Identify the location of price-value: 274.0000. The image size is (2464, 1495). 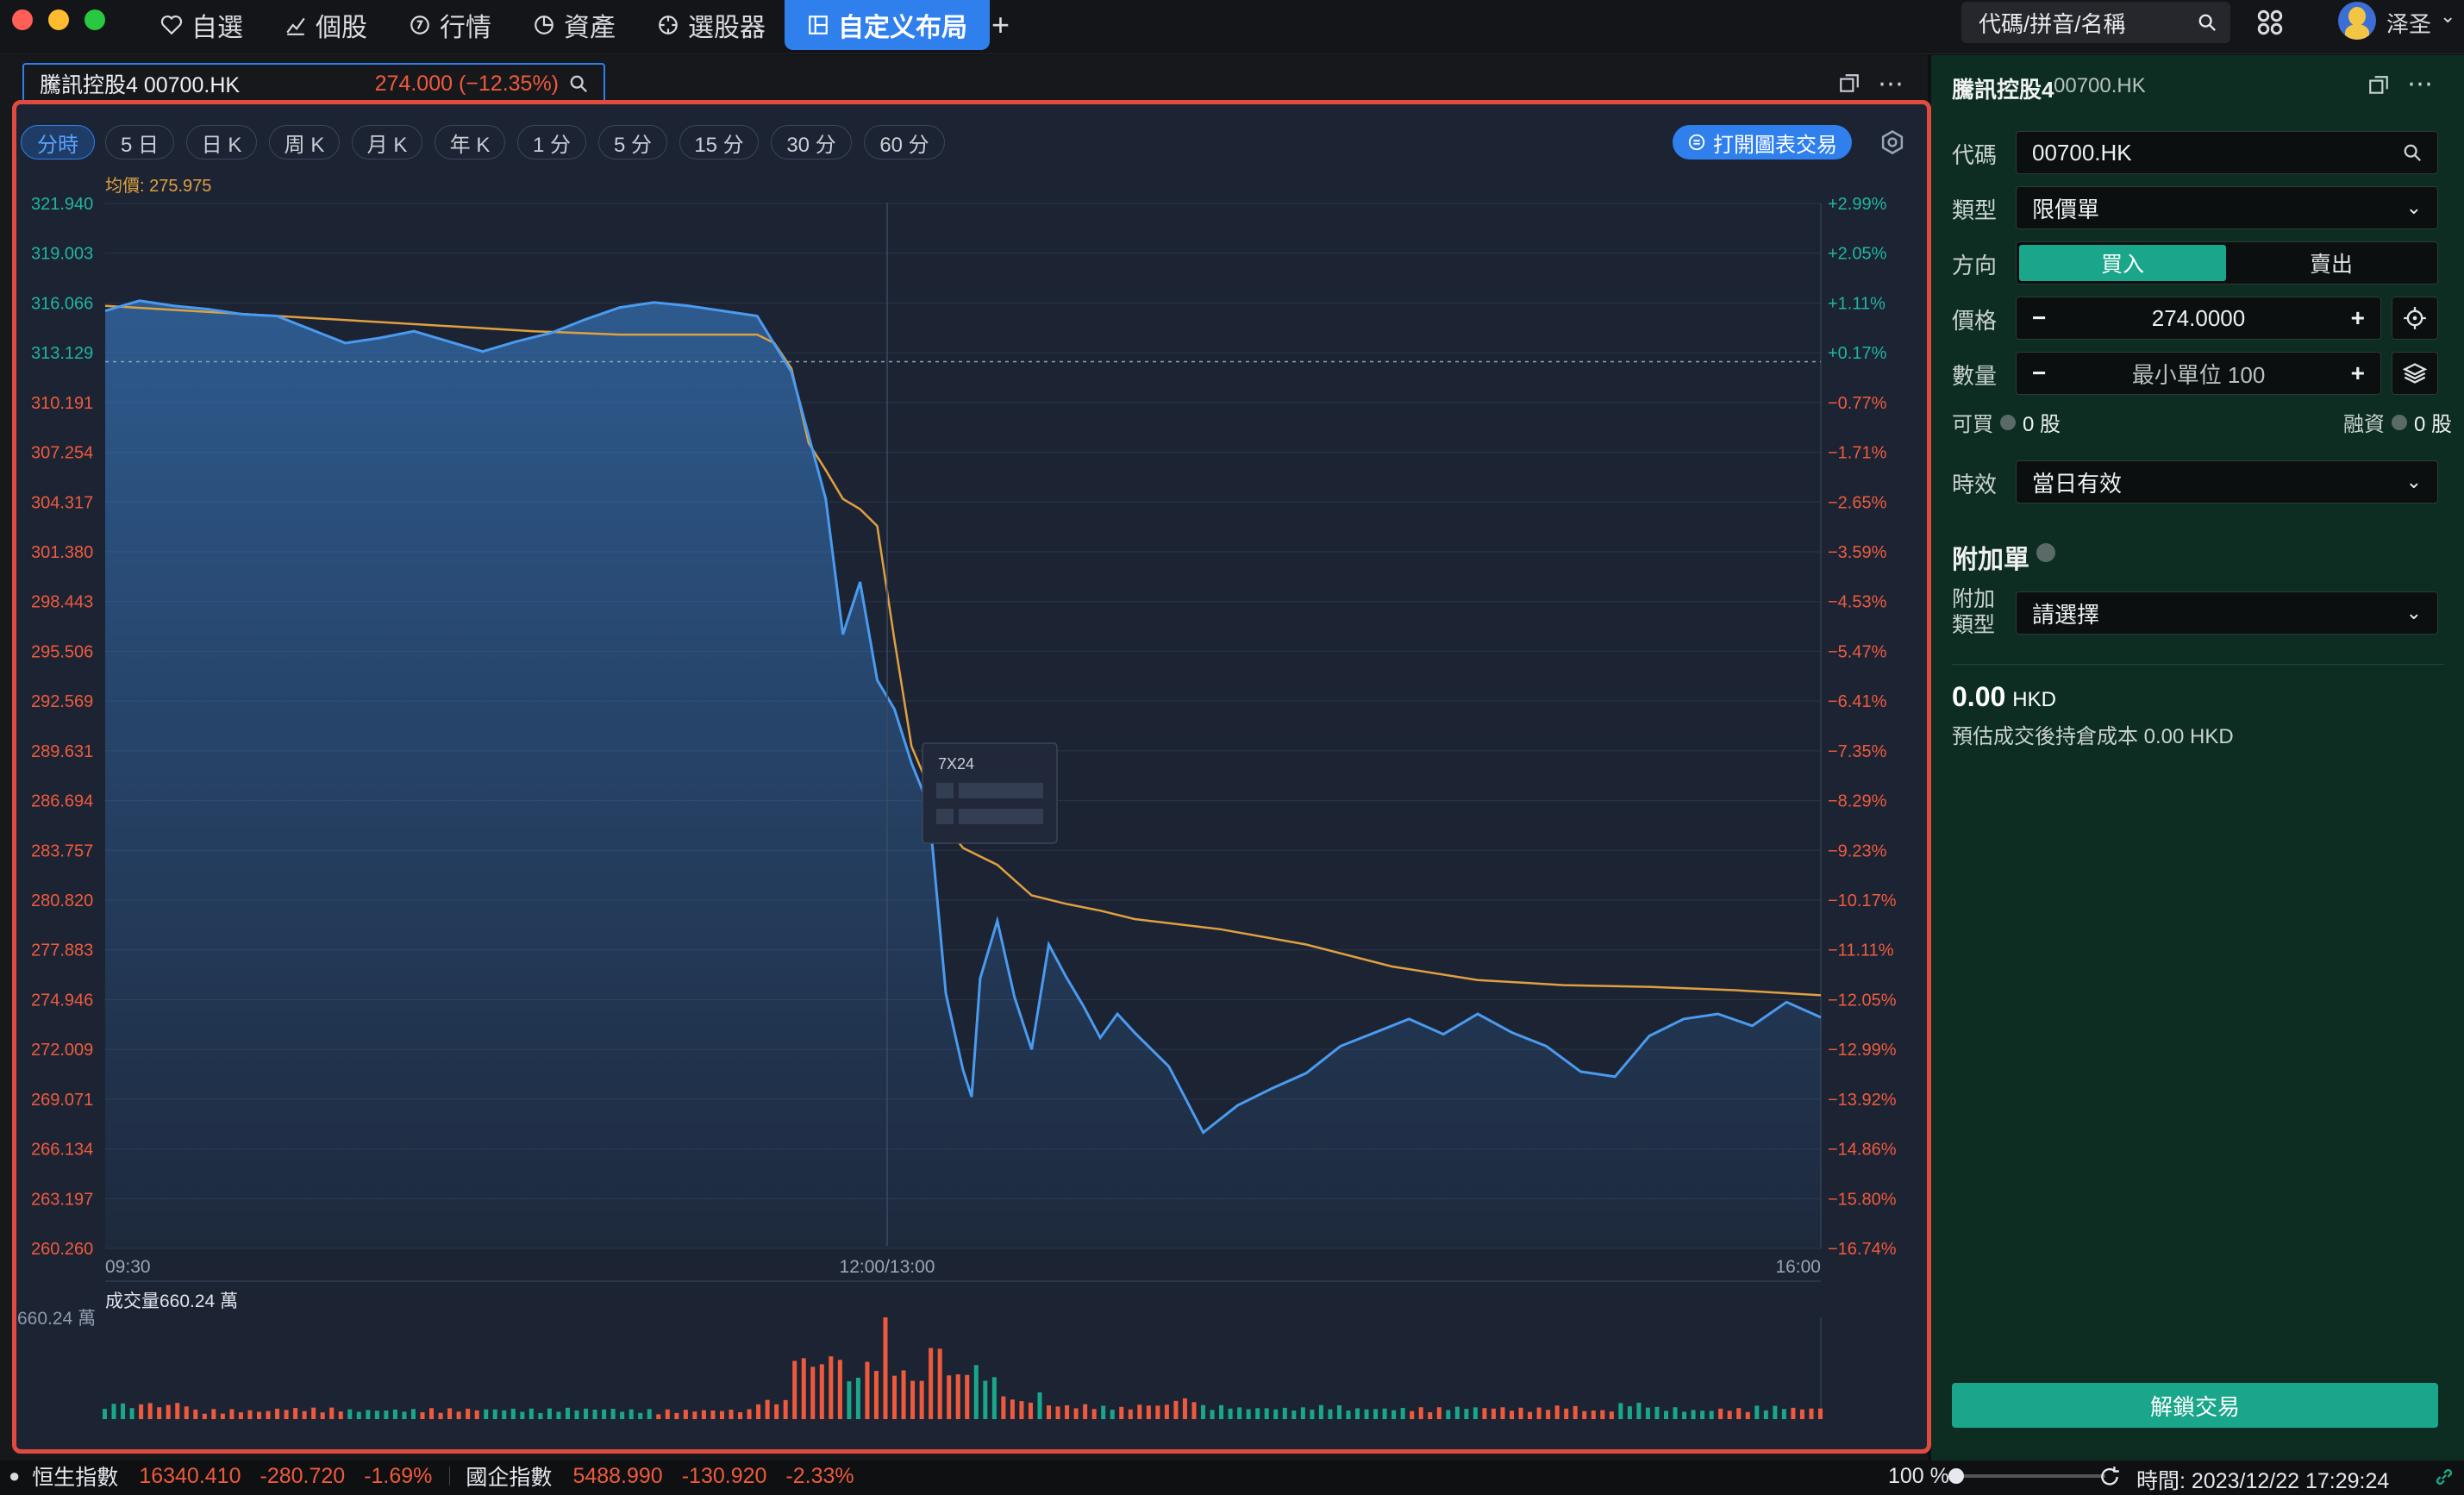
(2198, 317).